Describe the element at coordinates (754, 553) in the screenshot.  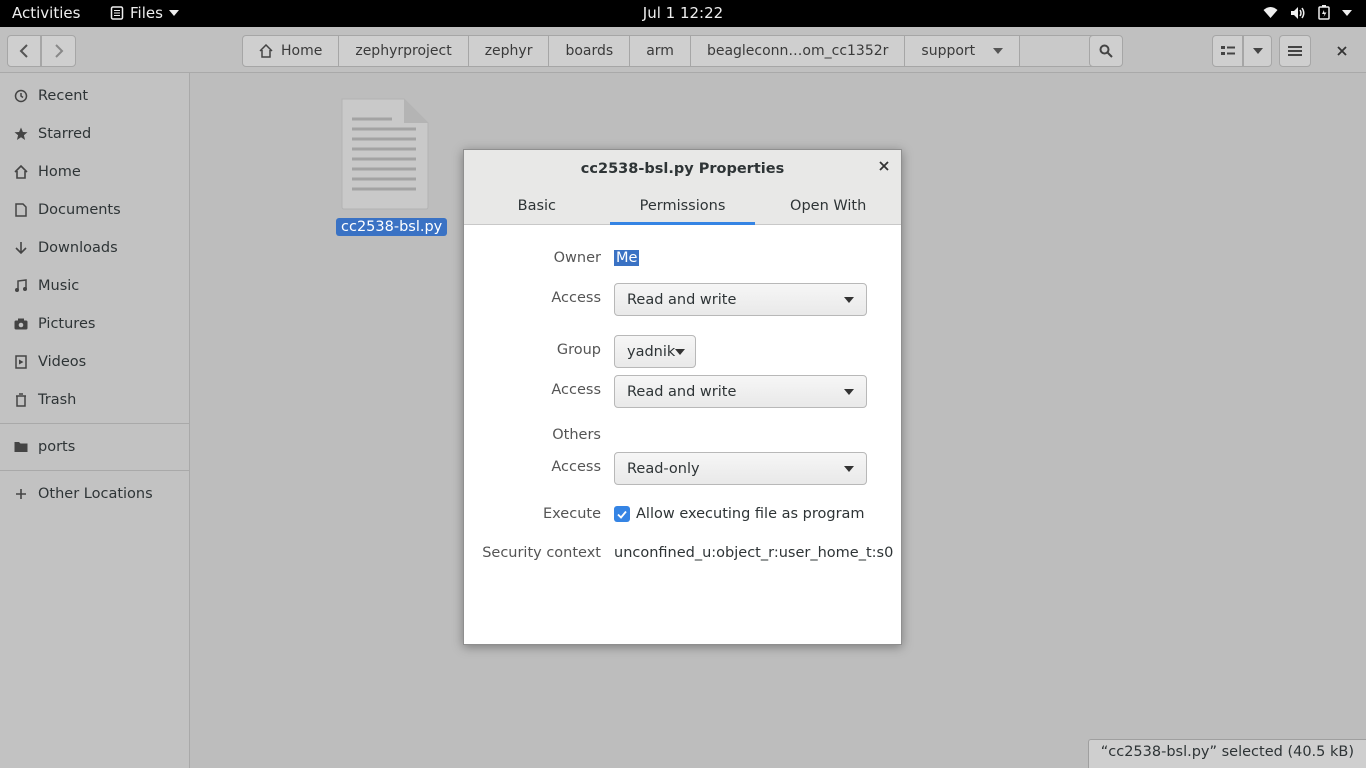
I see `security-context-value: unconfined_u:object_r:user_home_t:s0` at that location.